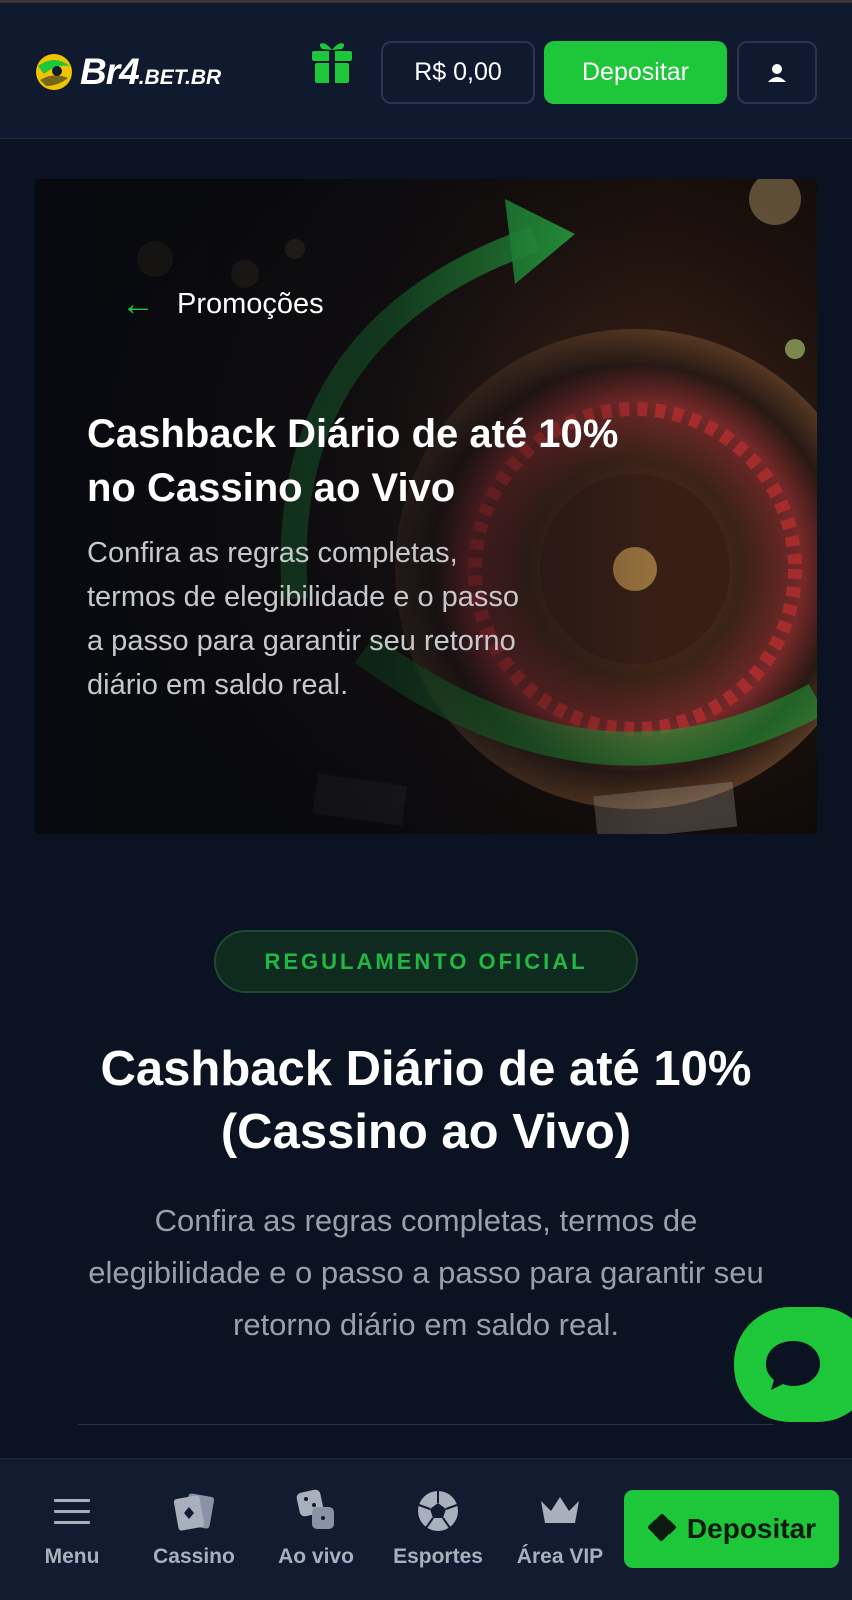  I want to click on header: Br4.BET.BR R$ 0,00 Depositar, so click(426, 71).